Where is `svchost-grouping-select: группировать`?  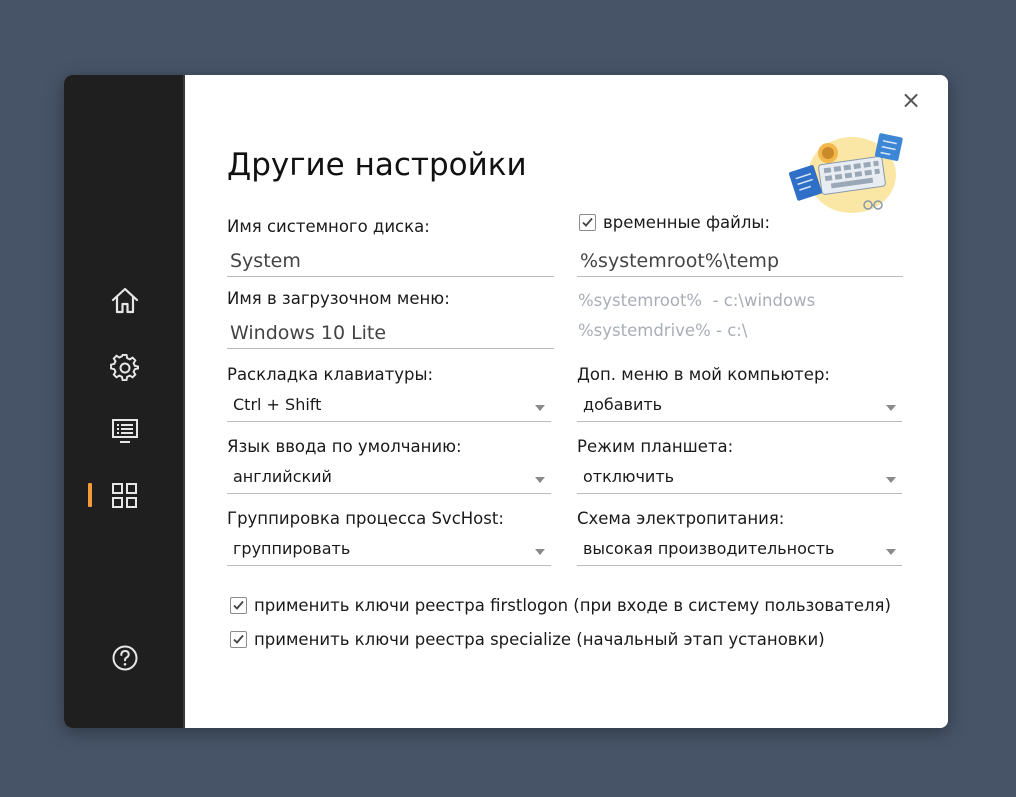 svchost-grouping-select: группировать is located at coordinates (389, 550).